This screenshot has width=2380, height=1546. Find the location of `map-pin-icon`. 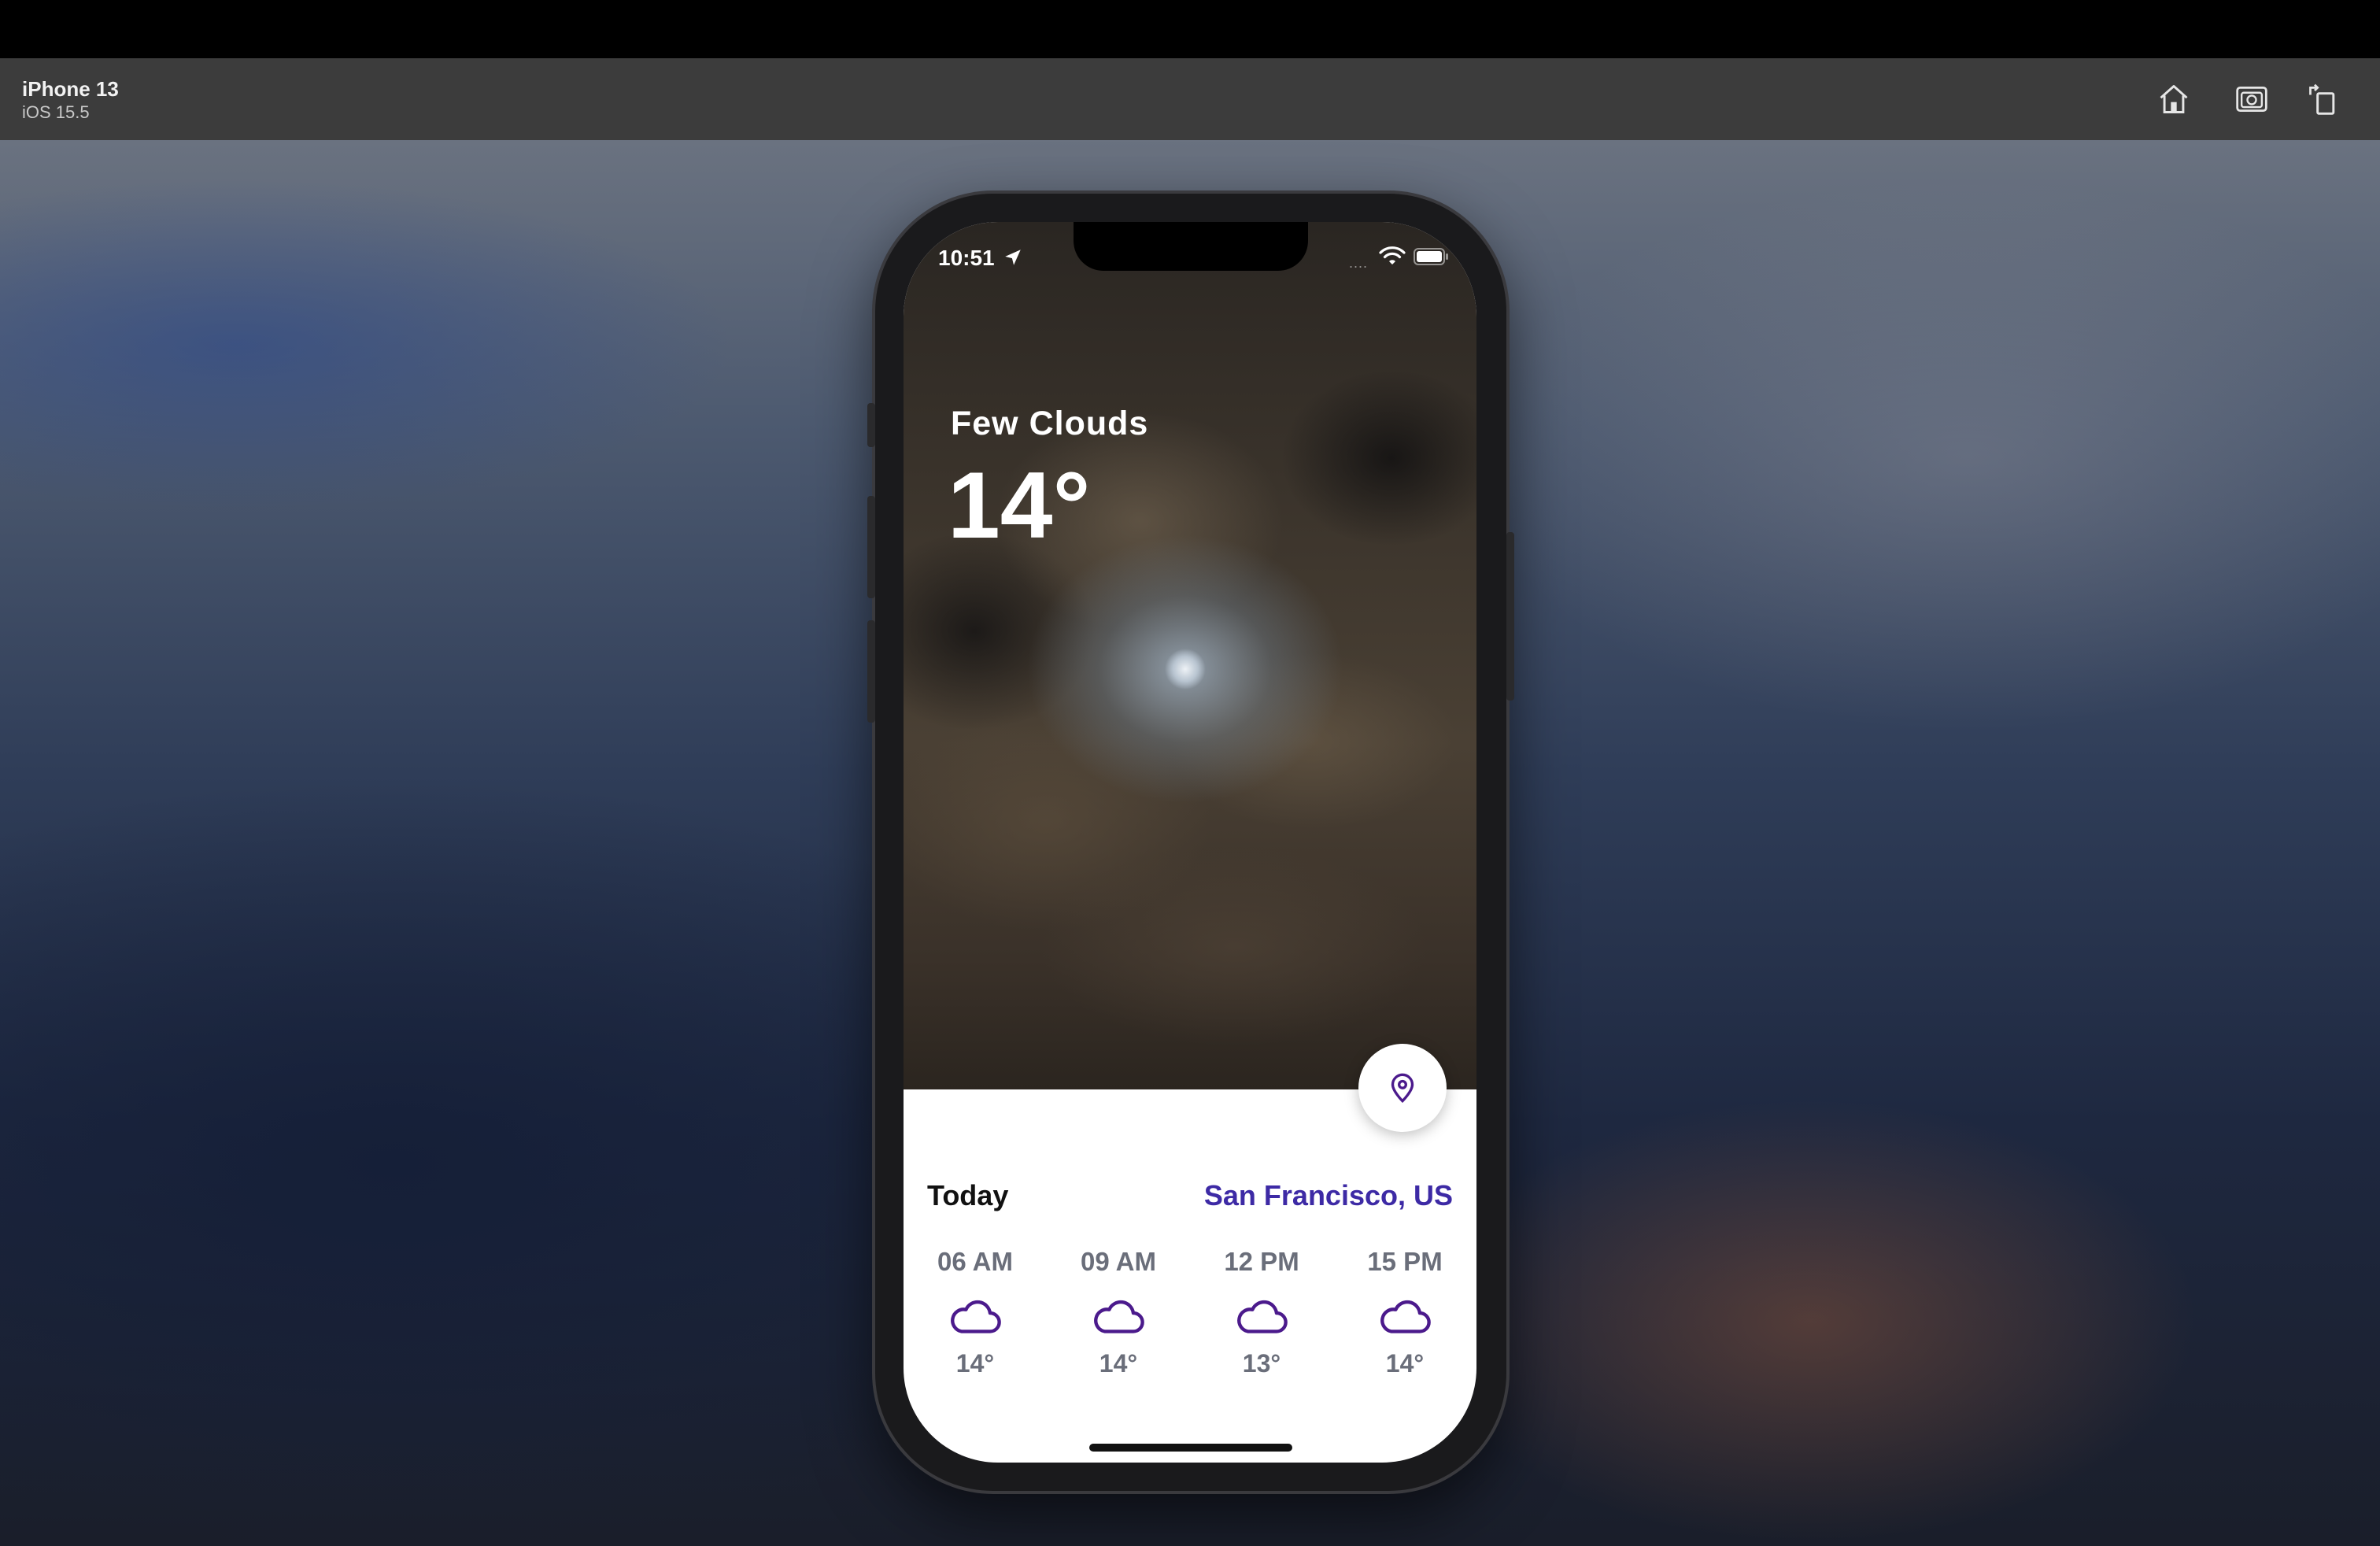

map-pin-icon is located at coordinates (1402, 1088).